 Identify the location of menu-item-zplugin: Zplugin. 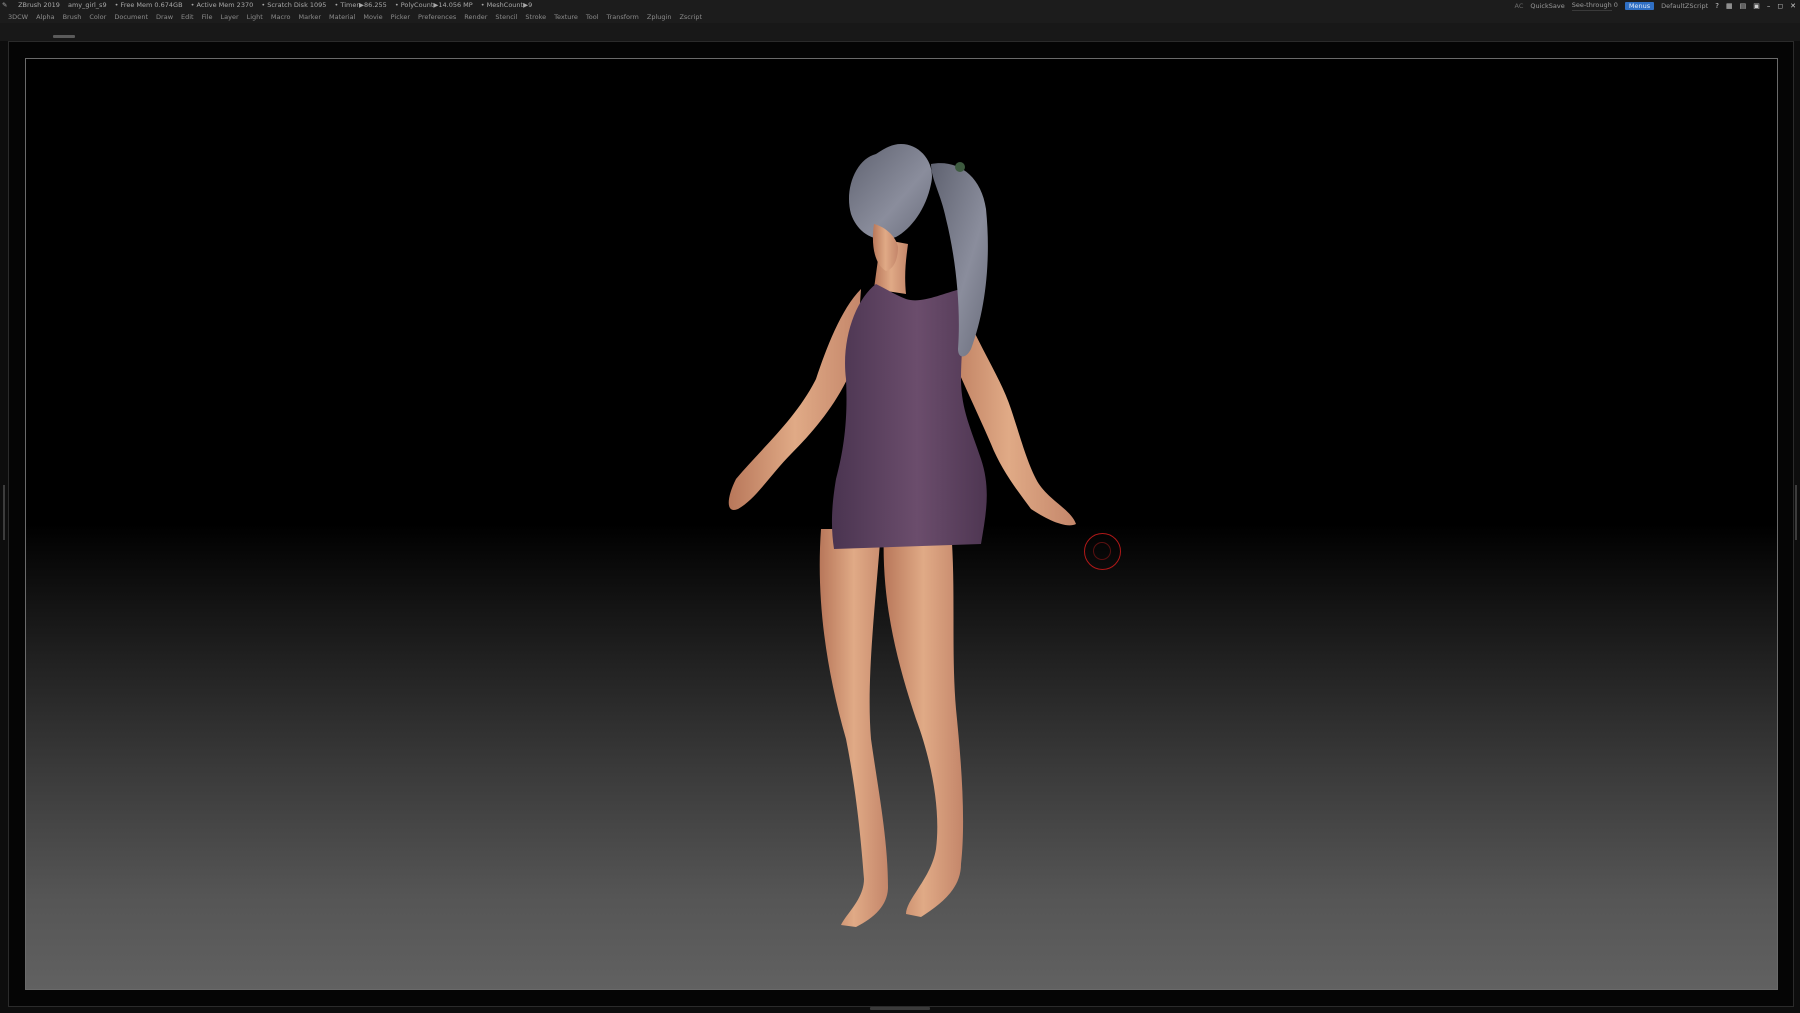
(659, 17).